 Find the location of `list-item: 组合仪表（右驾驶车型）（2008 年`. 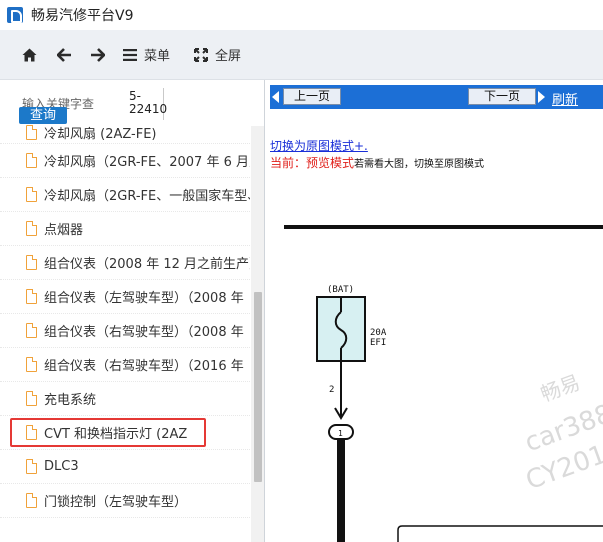

list-item: 组合仪表（右驾驶车型）（2008 年 is located at coordinates (125, 331).